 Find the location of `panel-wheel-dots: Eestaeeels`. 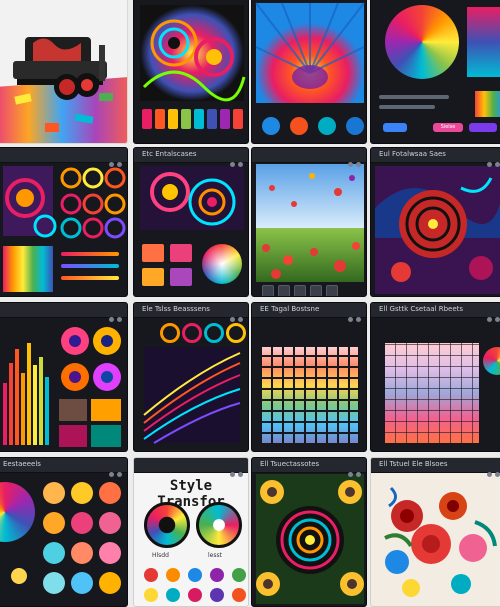

panel-wheel-dots: Eestaeeels is located at coordinates (64, 532).